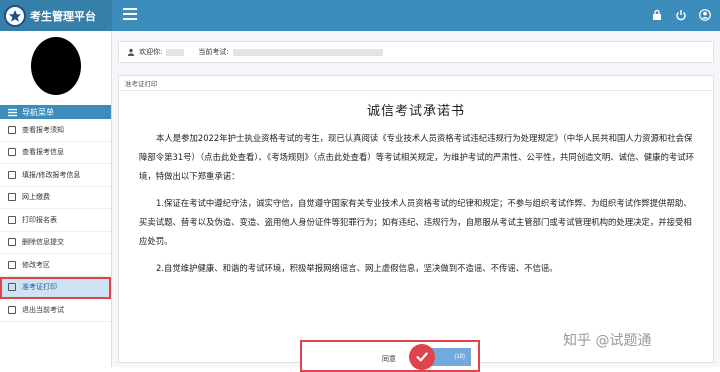 The image size is (720, 372). What do you see at coordinates (422, 357) in the screenshot?
I see `check-icon` at bounding box center [422, 357].